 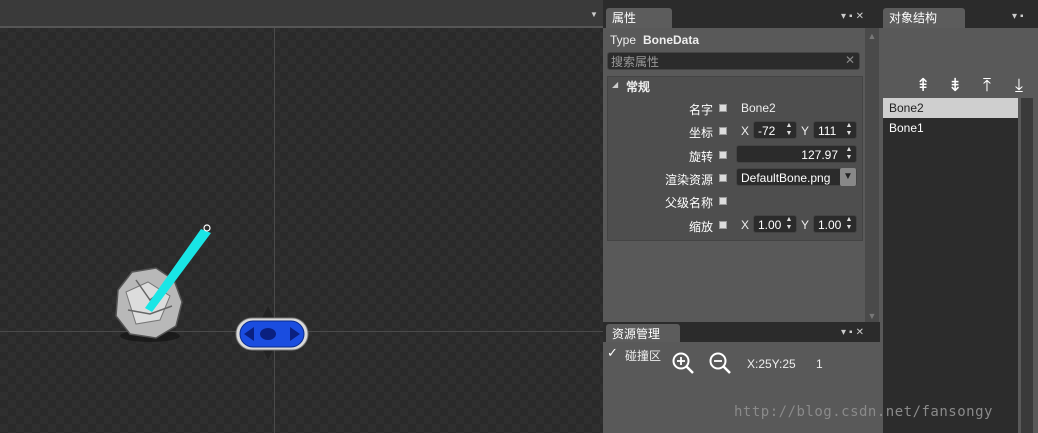 I want to click on zoom-out-icon, so click(x=720, y=363).